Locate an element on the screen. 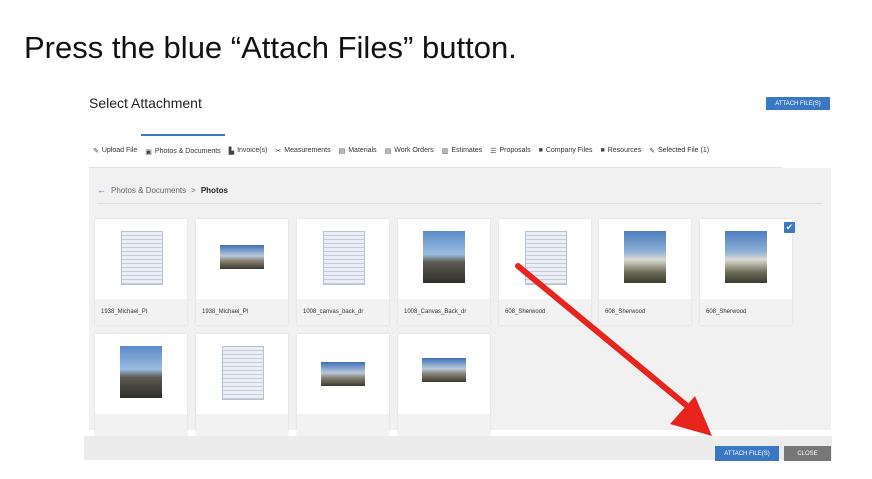 The width and height of the screenshot is (872, 479). tab-upload-file: ✎ Upload File is located at coordinates (115, 150).